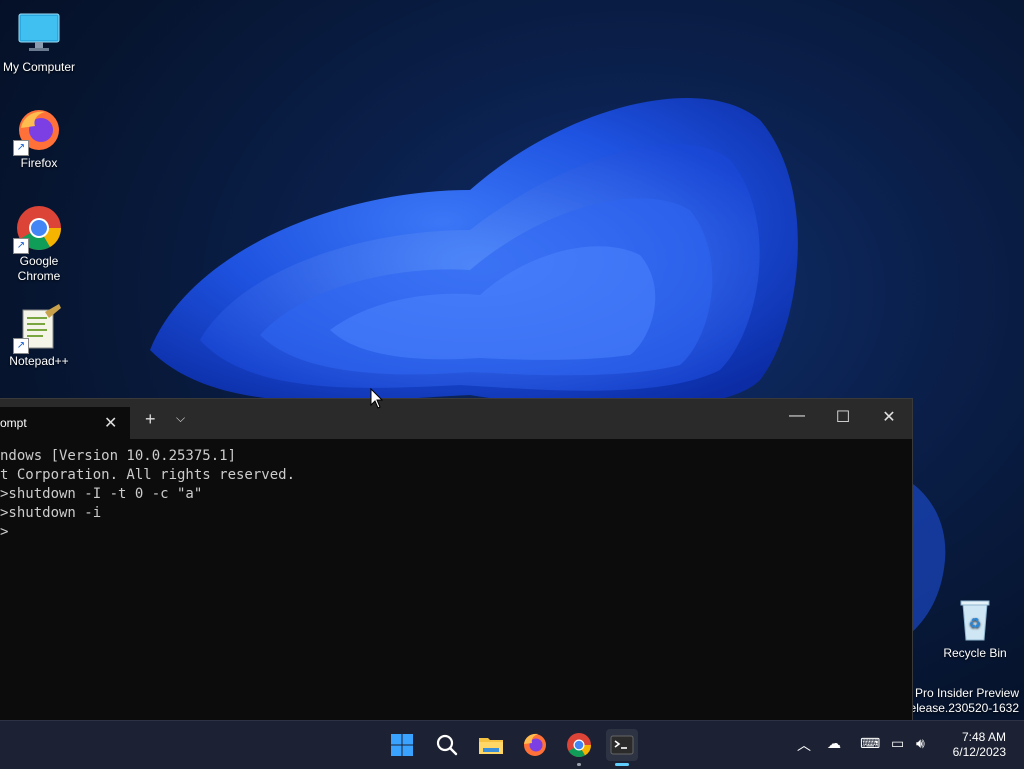 This screenshot has height=769, width=1024. I want to click on watermark-line-1: l Pro Insider Preview, so click(963, 693).